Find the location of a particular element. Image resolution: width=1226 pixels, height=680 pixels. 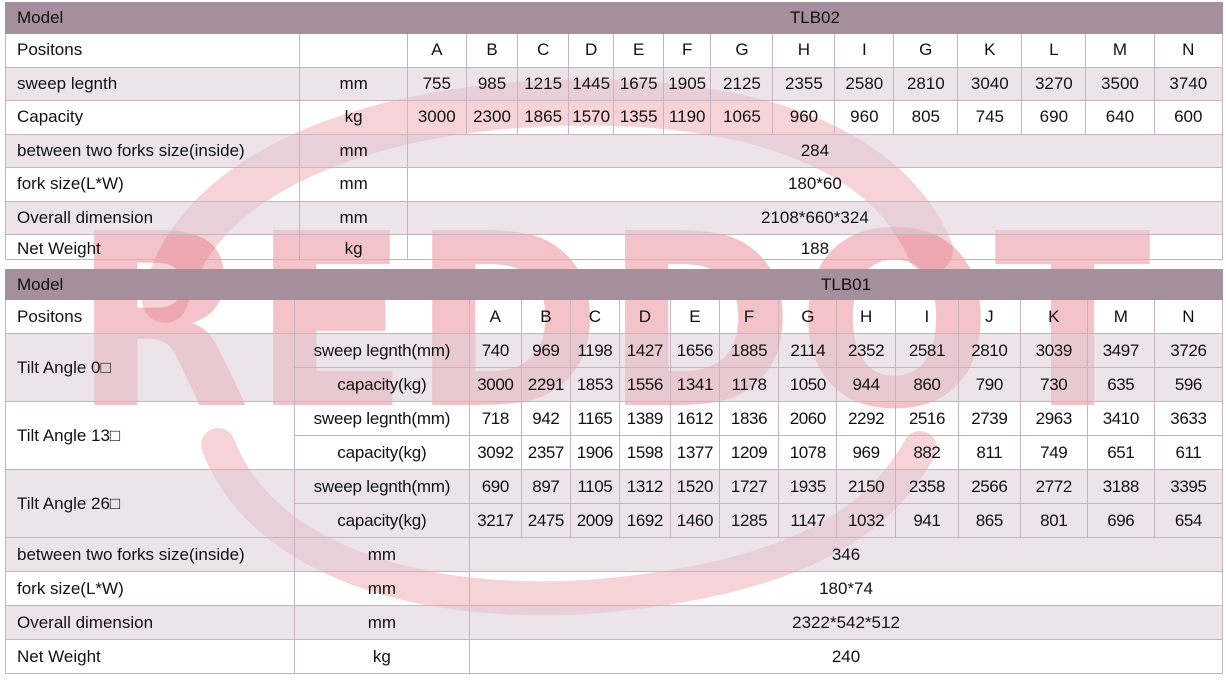

position-header: C is located at coordinates (595, 316).